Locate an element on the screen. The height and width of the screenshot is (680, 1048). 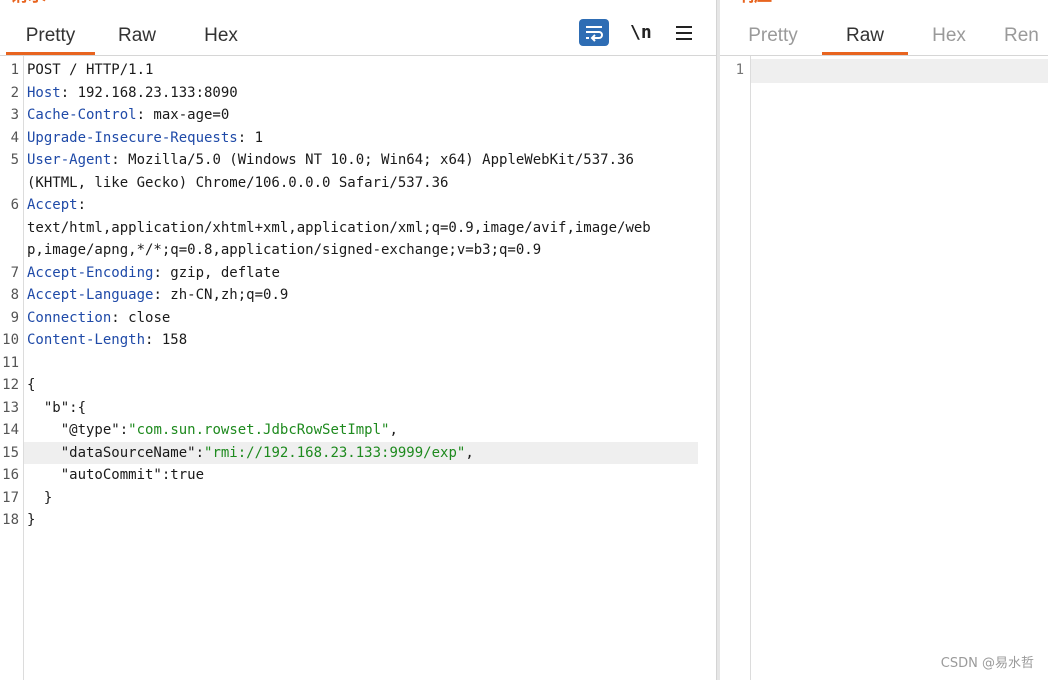
code-line-header: Accept-Language: zh-CN,zh;q=0.9 is located at coordinates (362, 295).